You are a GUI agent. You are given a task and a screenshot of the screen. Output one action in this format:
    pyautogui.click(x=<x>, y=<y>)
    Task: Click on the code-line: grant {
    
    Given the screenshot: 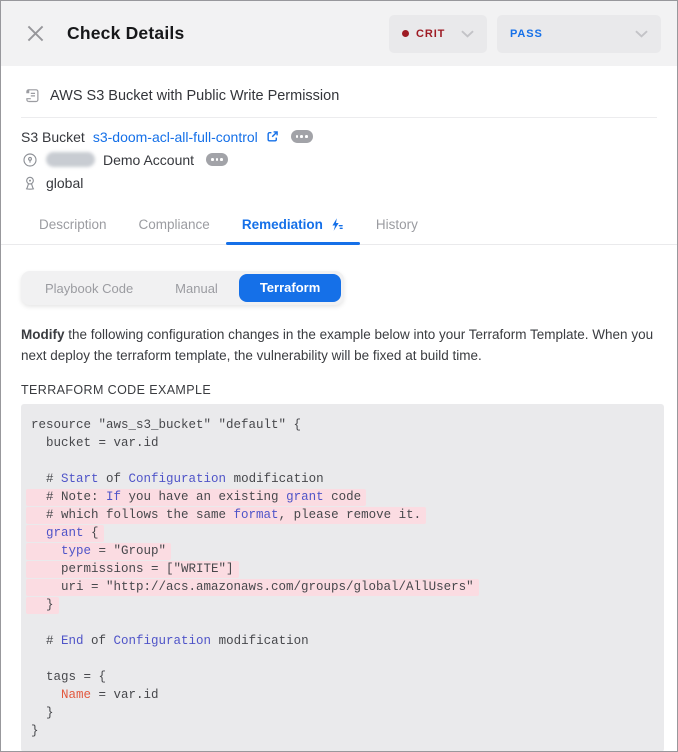 What is the action you would take?
    pyautogui.click(x=341, y=533)
    